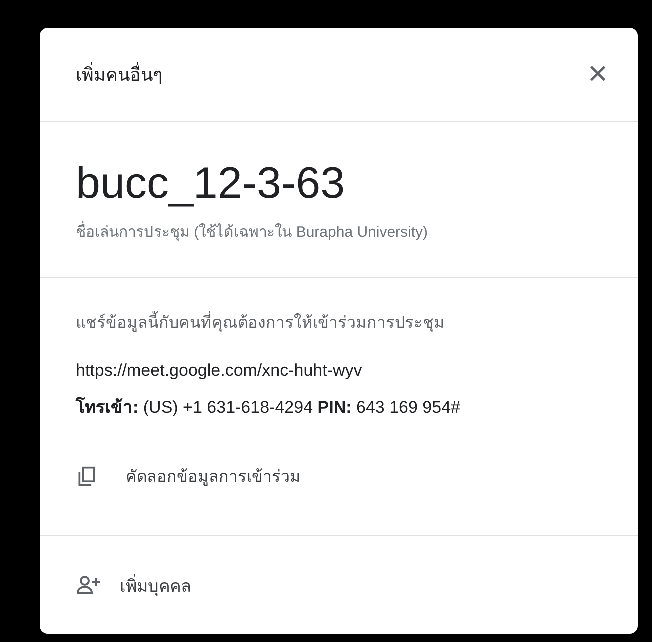  What do you see at coordinates (188, 476) in the screenshot?
I see `copy-joining-info-button: คัดลอกข้อมูลการเข้าร่วม` at bounding box center [188, 476].